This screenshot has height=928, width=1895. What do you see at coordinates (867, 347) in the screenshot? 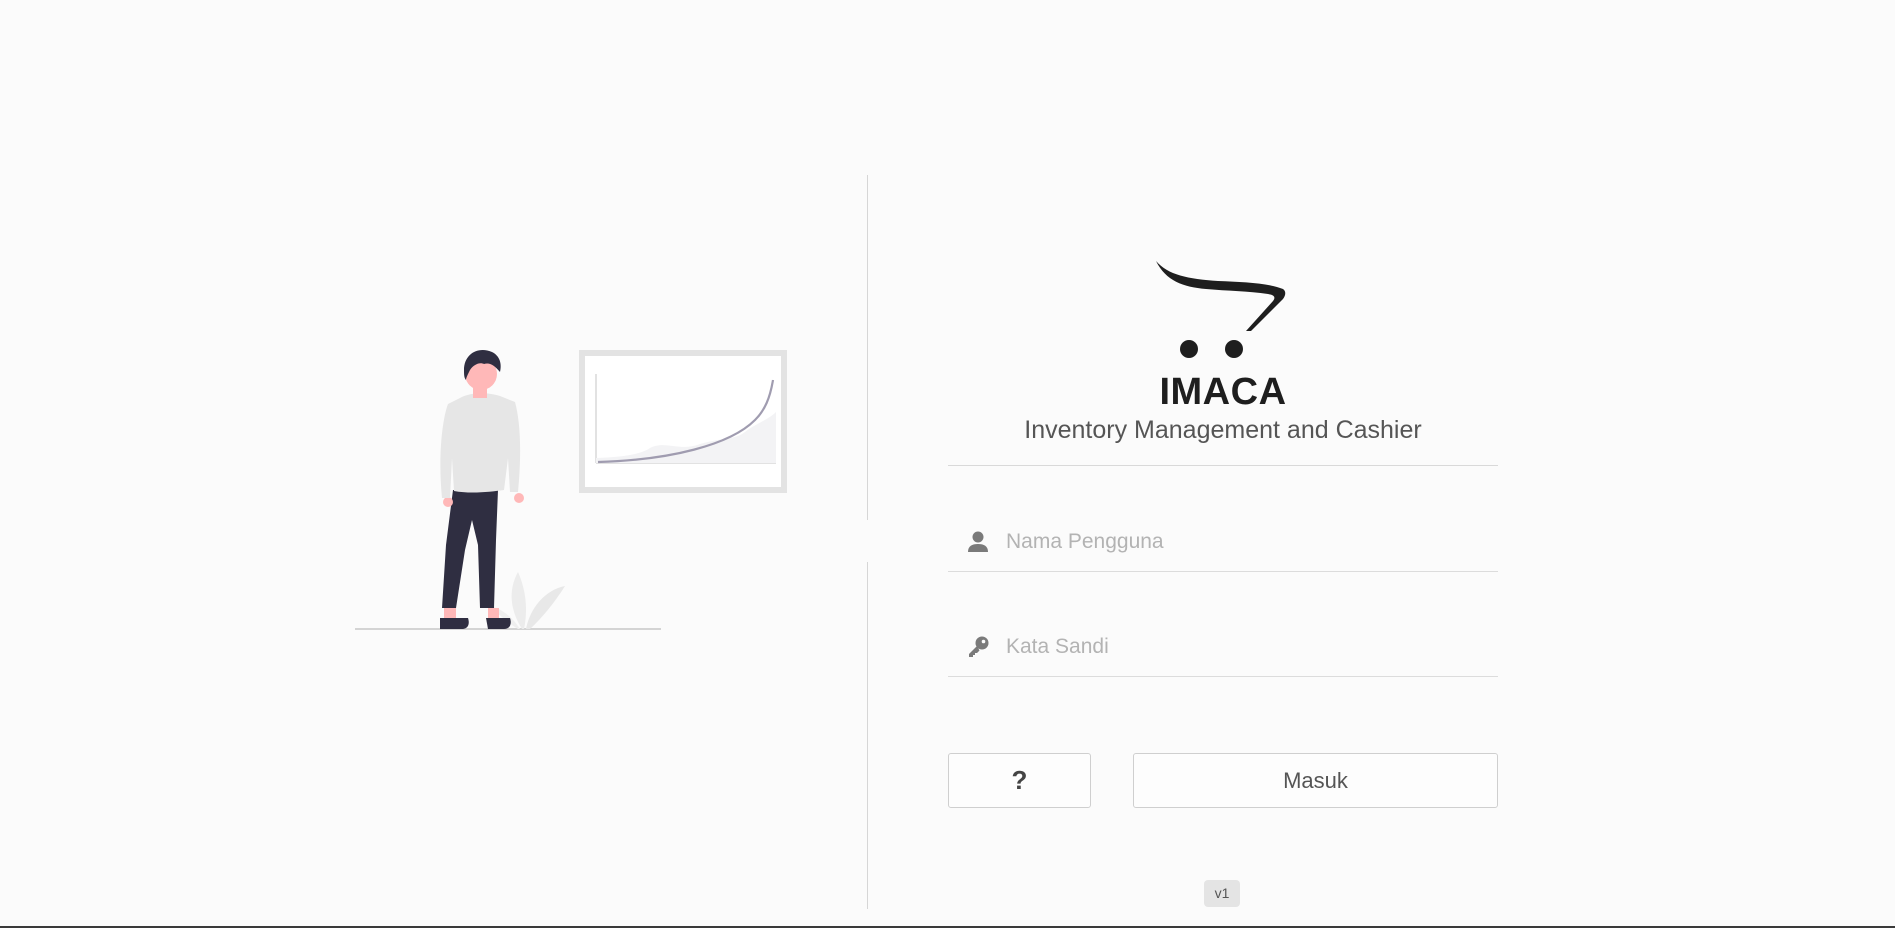
I see `vertical-divider-top` at bounding box center [867, 347].